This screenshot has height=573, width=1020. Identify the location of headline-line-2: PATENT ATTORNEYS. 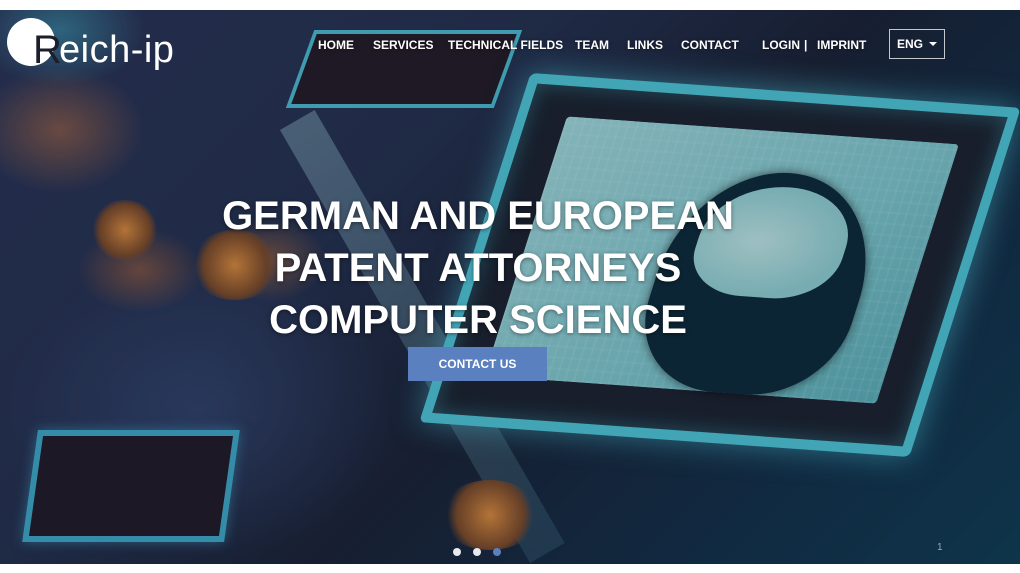
(478, 268).